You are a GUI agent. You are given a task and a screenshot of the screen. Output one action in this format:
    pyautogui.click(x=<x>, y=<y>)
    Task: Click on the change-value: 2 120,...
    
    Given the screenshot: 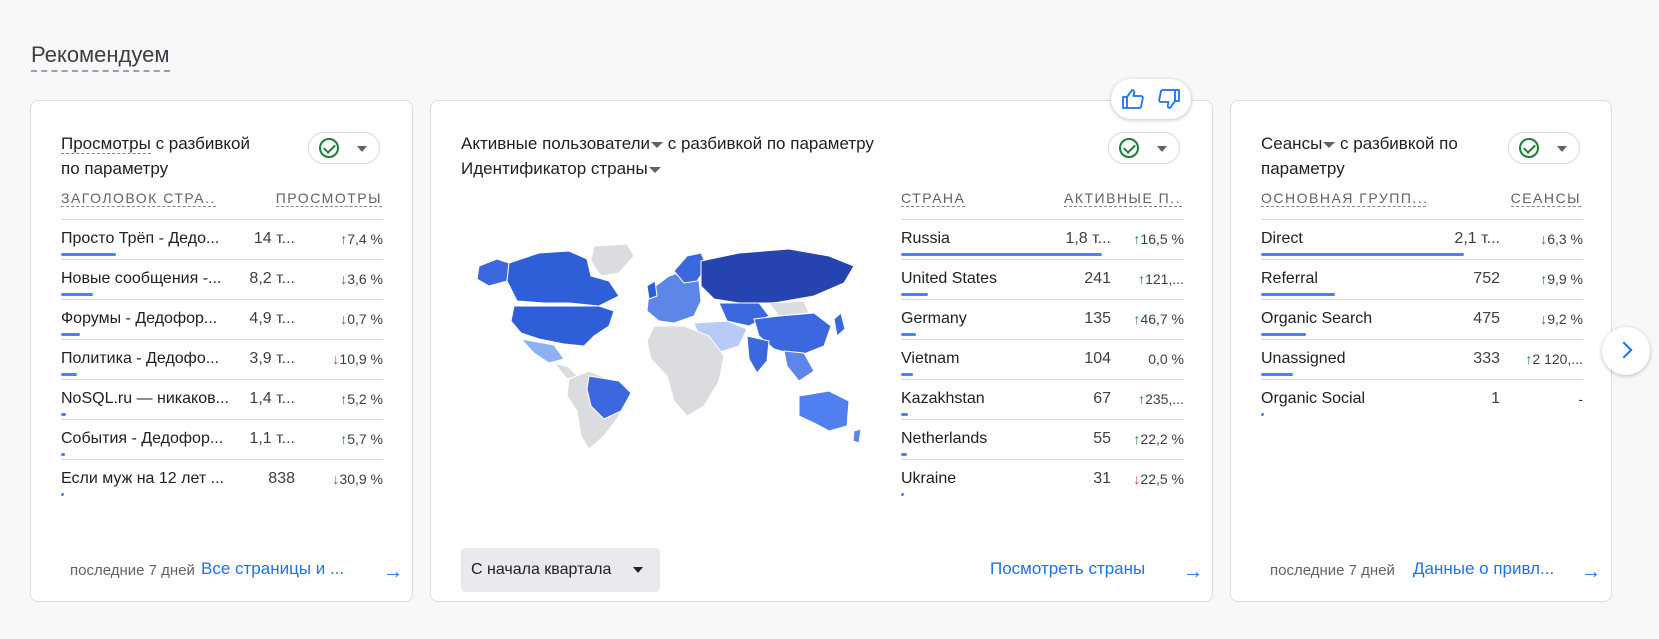 What is the action you would take?
    pyautogui.click(x=1557, y=359)
    